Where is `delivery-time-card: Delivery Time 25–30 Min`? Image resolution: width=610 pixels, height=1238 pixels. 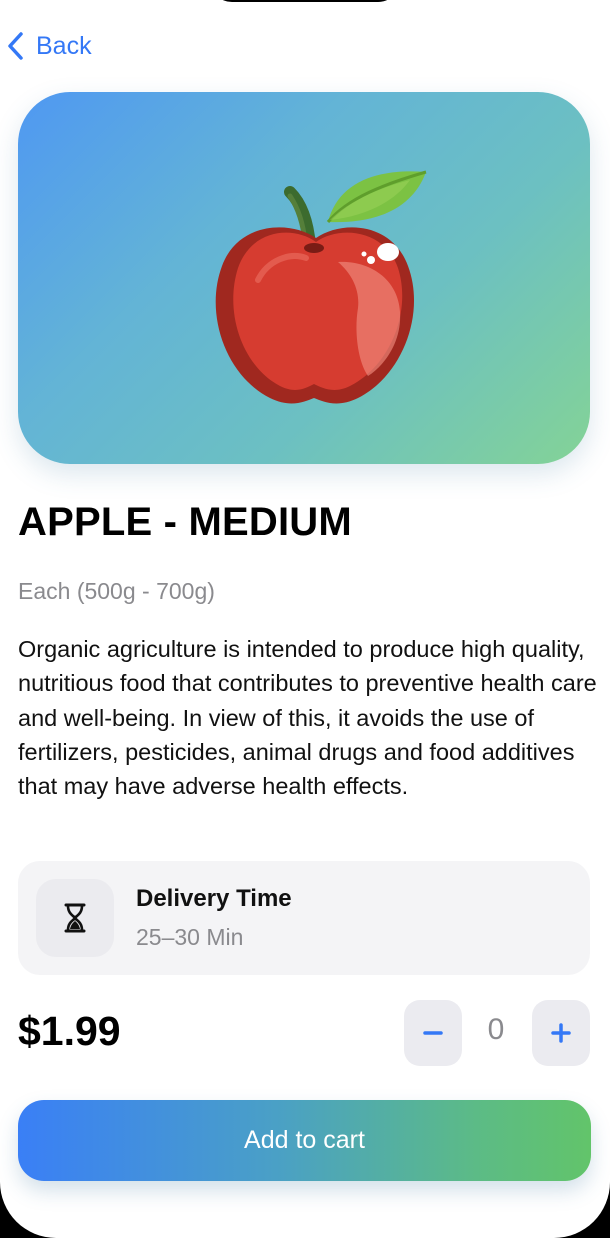
delivery-time-card: Delivery Time 25–30 Min is located at coordinates (304, 918).